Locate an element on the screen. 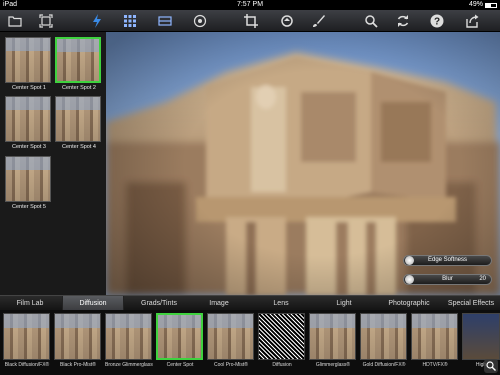 This screenshot has width=500, height=375. preset-center-spot-4: Center Spot 4 is located at coordinates (79, 123).